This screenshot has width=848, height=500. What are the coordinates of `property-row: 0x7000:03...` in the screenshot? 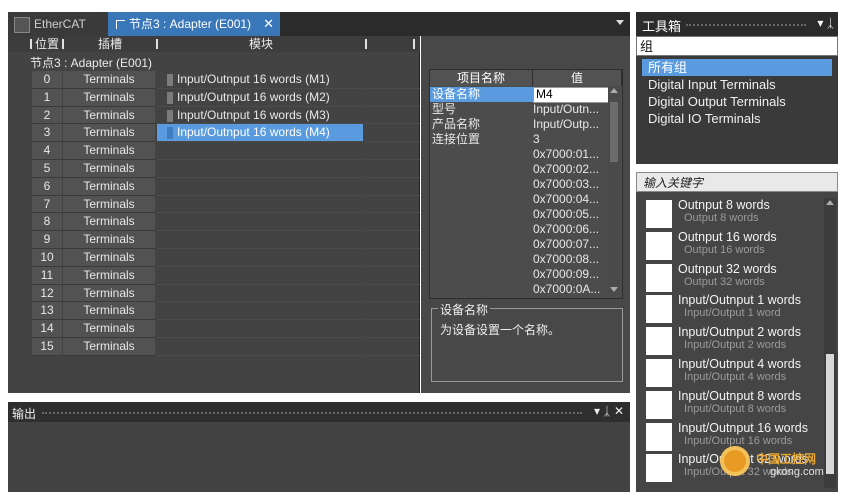 It's located at (526, 184).